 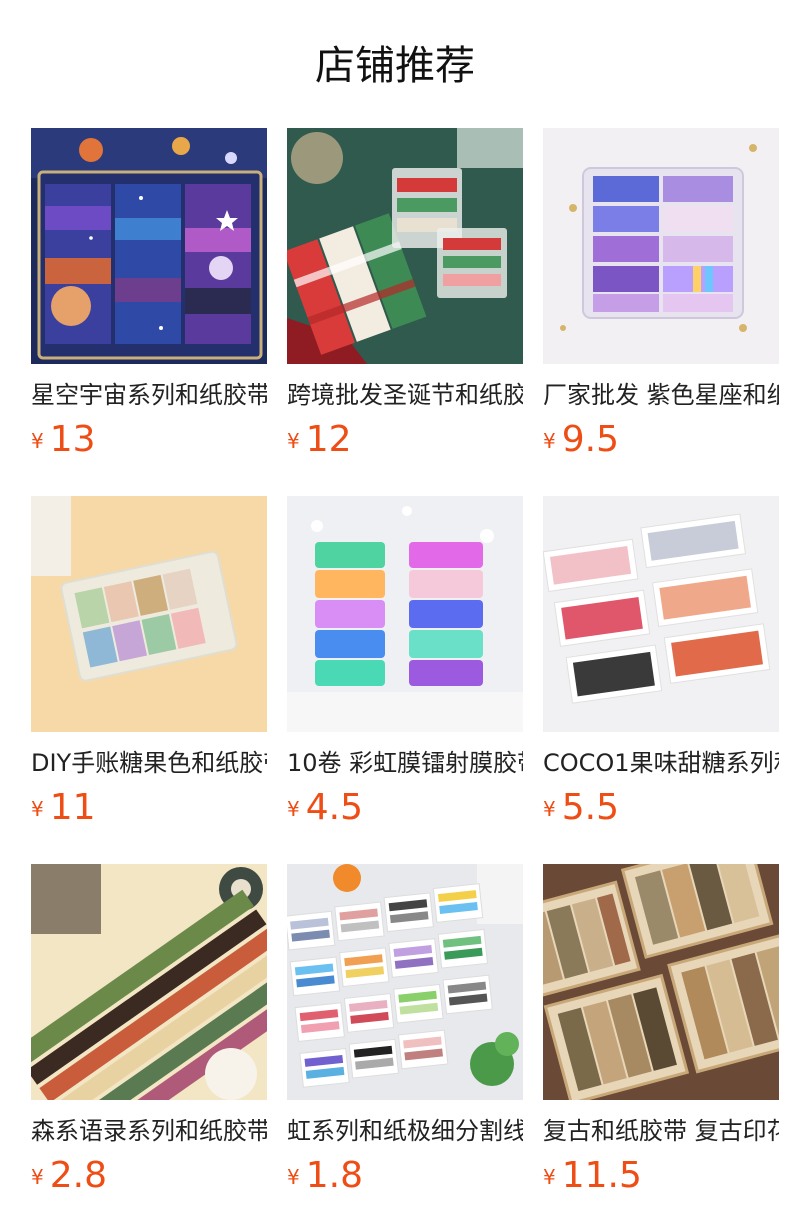 What do you see at coordinates (405, 808) in the screenshot?
I see `price-row: ¥4.5` at bounding box center [405, 808].